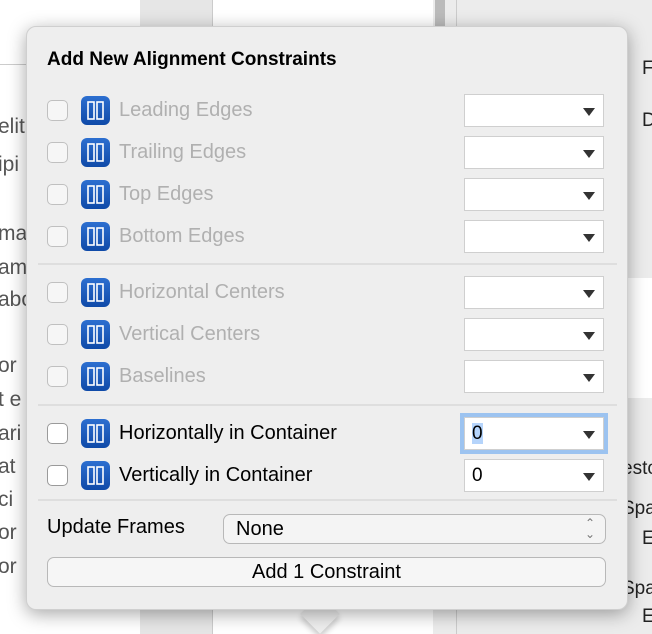 The image size is (652, 634). What do you see at coordinates (57, 433) in the screenshot?
I see `constraint-checkbox: ✓` at bounding box center [57, 433].